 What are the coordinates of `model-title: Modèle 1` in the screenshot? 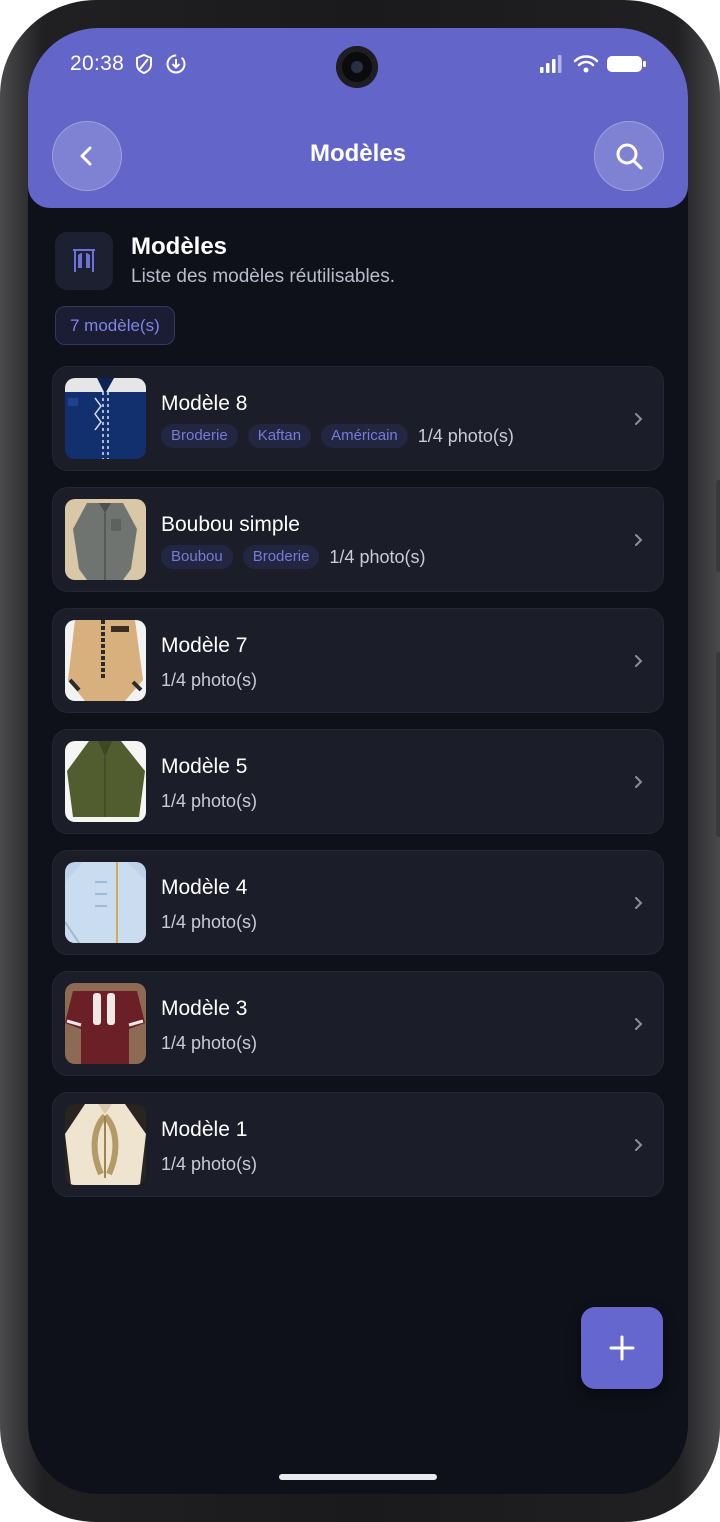 It's located at (204, 1129).